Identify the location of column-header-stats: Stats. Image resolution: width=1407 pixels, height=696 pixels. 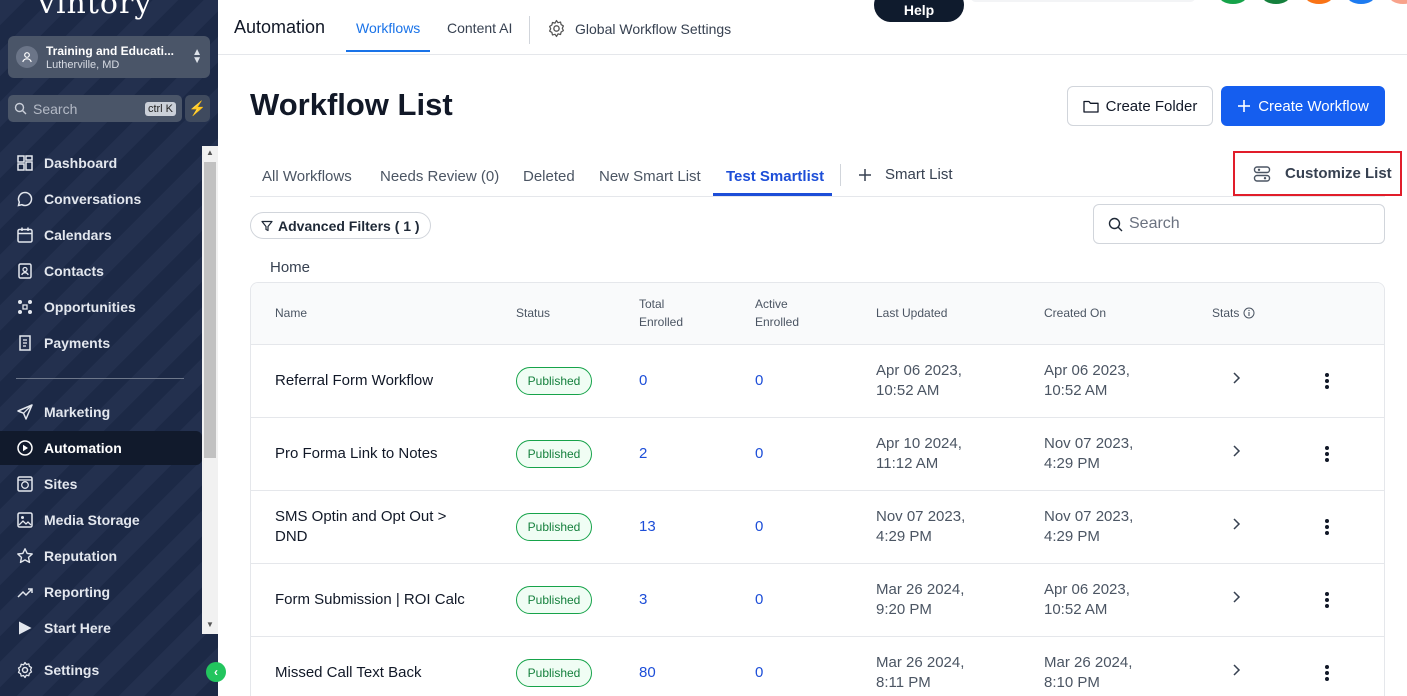
(1233, 313).